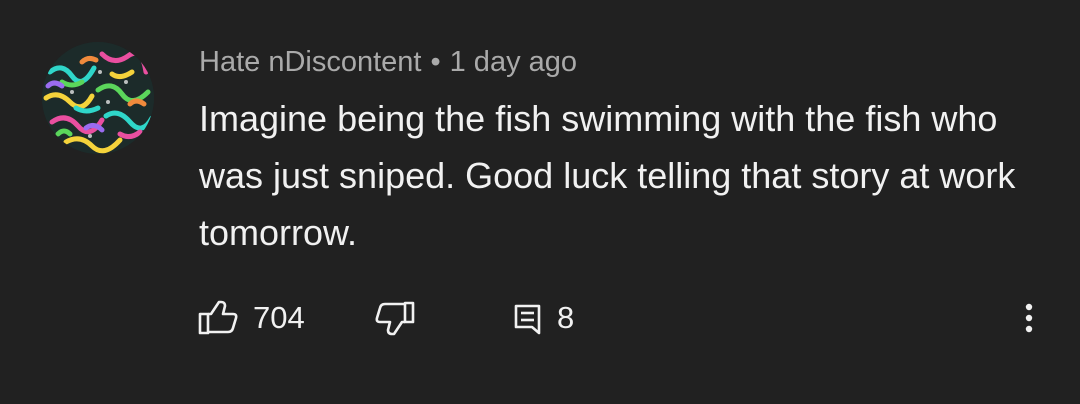 Image resolution: width=1080 pixels, height=404 pixels. I want to click on author-name: Hate nDiscontent, so click(310, 62).